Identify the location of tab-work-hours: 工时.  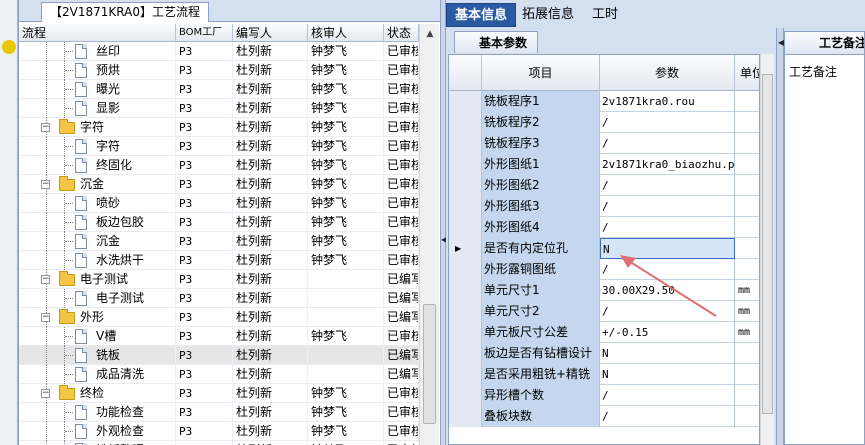
(605, 15).